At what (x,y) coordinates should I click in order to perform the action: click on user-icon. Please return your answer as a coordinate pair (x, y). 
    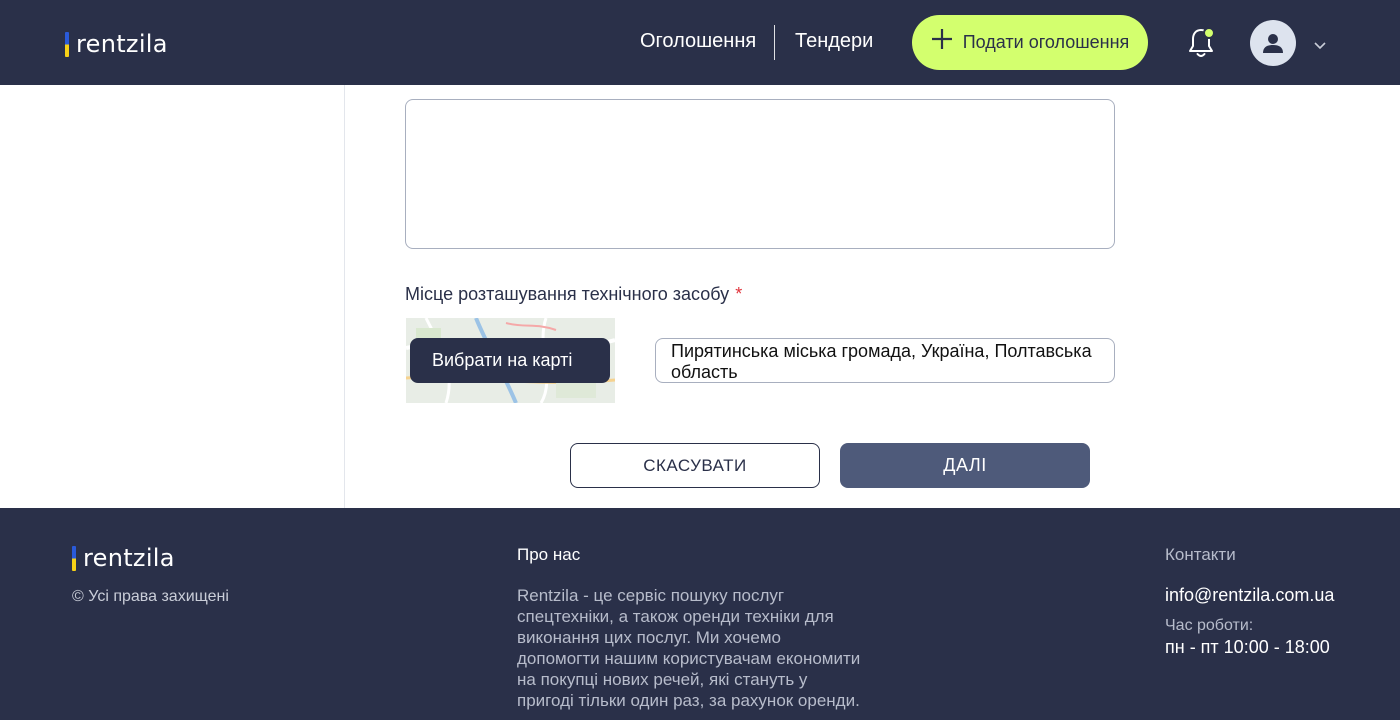
    Looking at the image, I should click on (1273, 43).